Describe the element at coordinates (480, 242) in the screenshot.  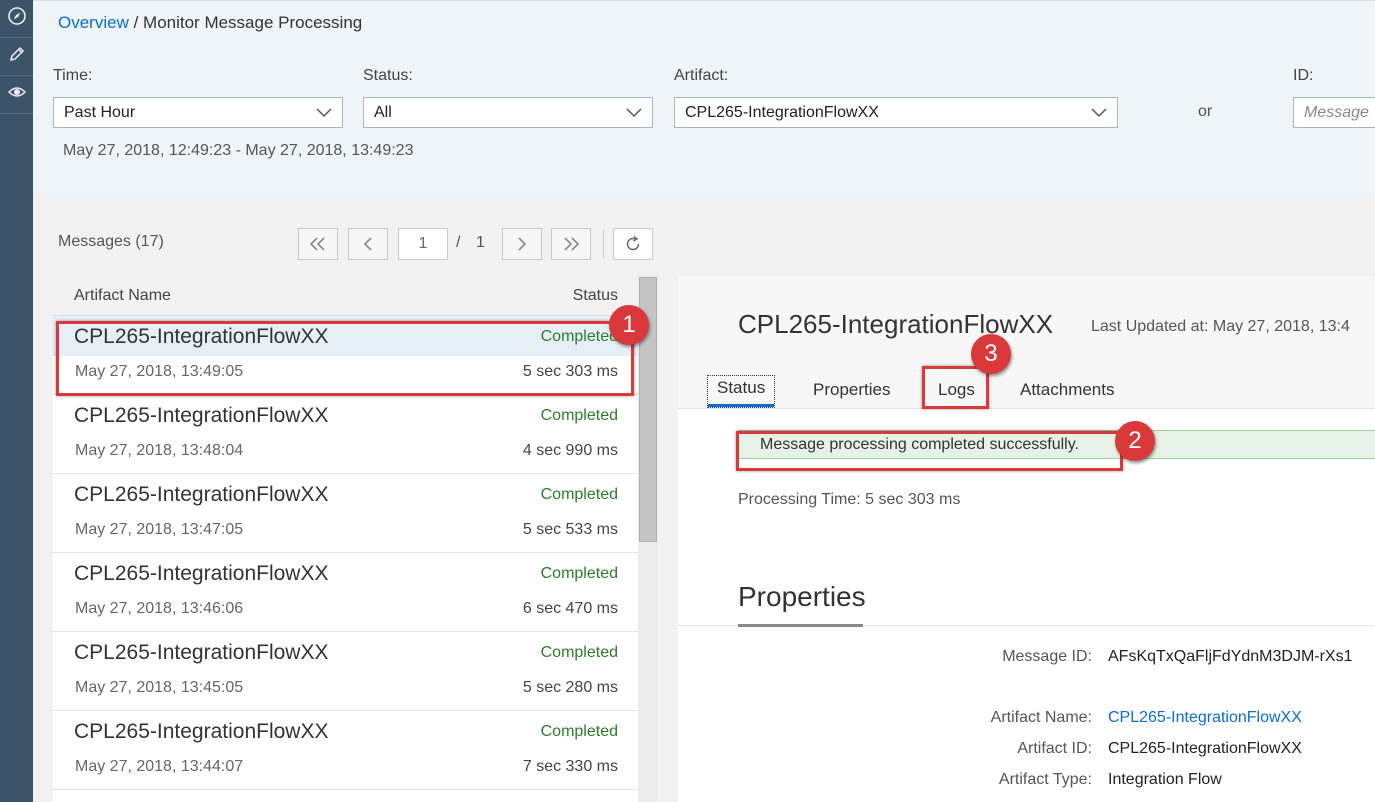
I see `page-total: 1` at that location.